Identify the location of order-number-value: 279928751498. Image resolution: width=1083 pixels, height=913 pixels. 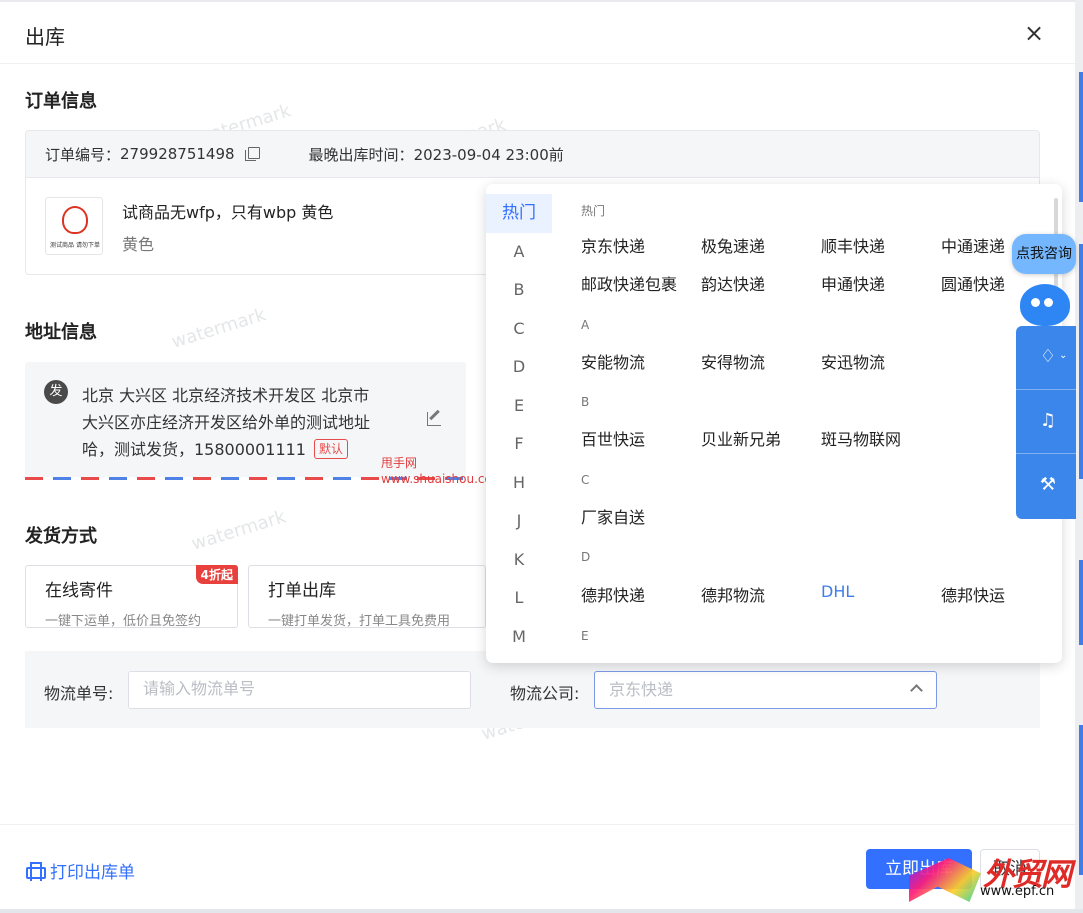
(177, 154).